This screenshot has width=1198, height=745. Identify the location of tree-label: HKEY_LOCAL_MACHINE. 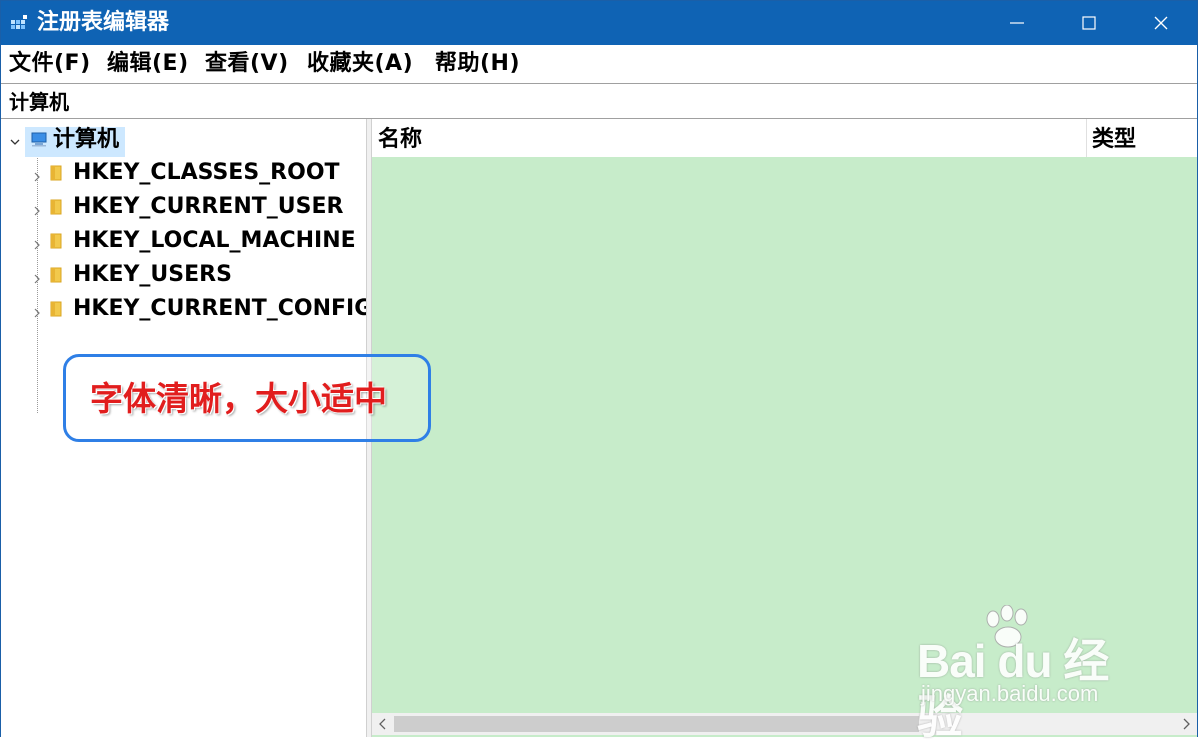
(214, 240).